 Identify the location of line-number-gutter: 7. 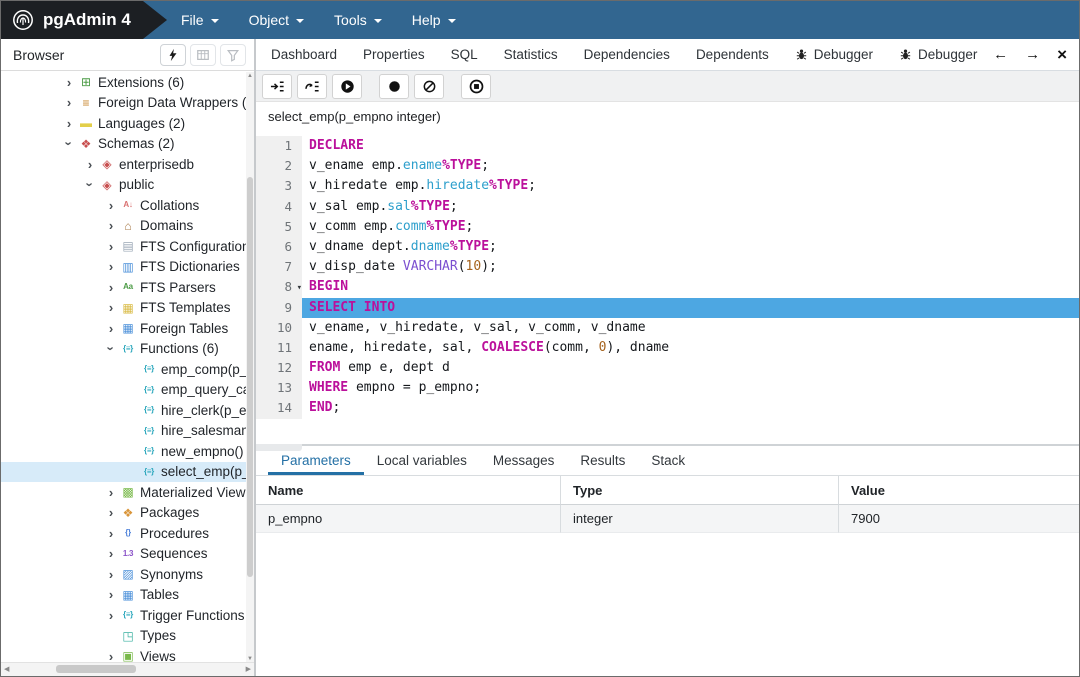
(279, 267).